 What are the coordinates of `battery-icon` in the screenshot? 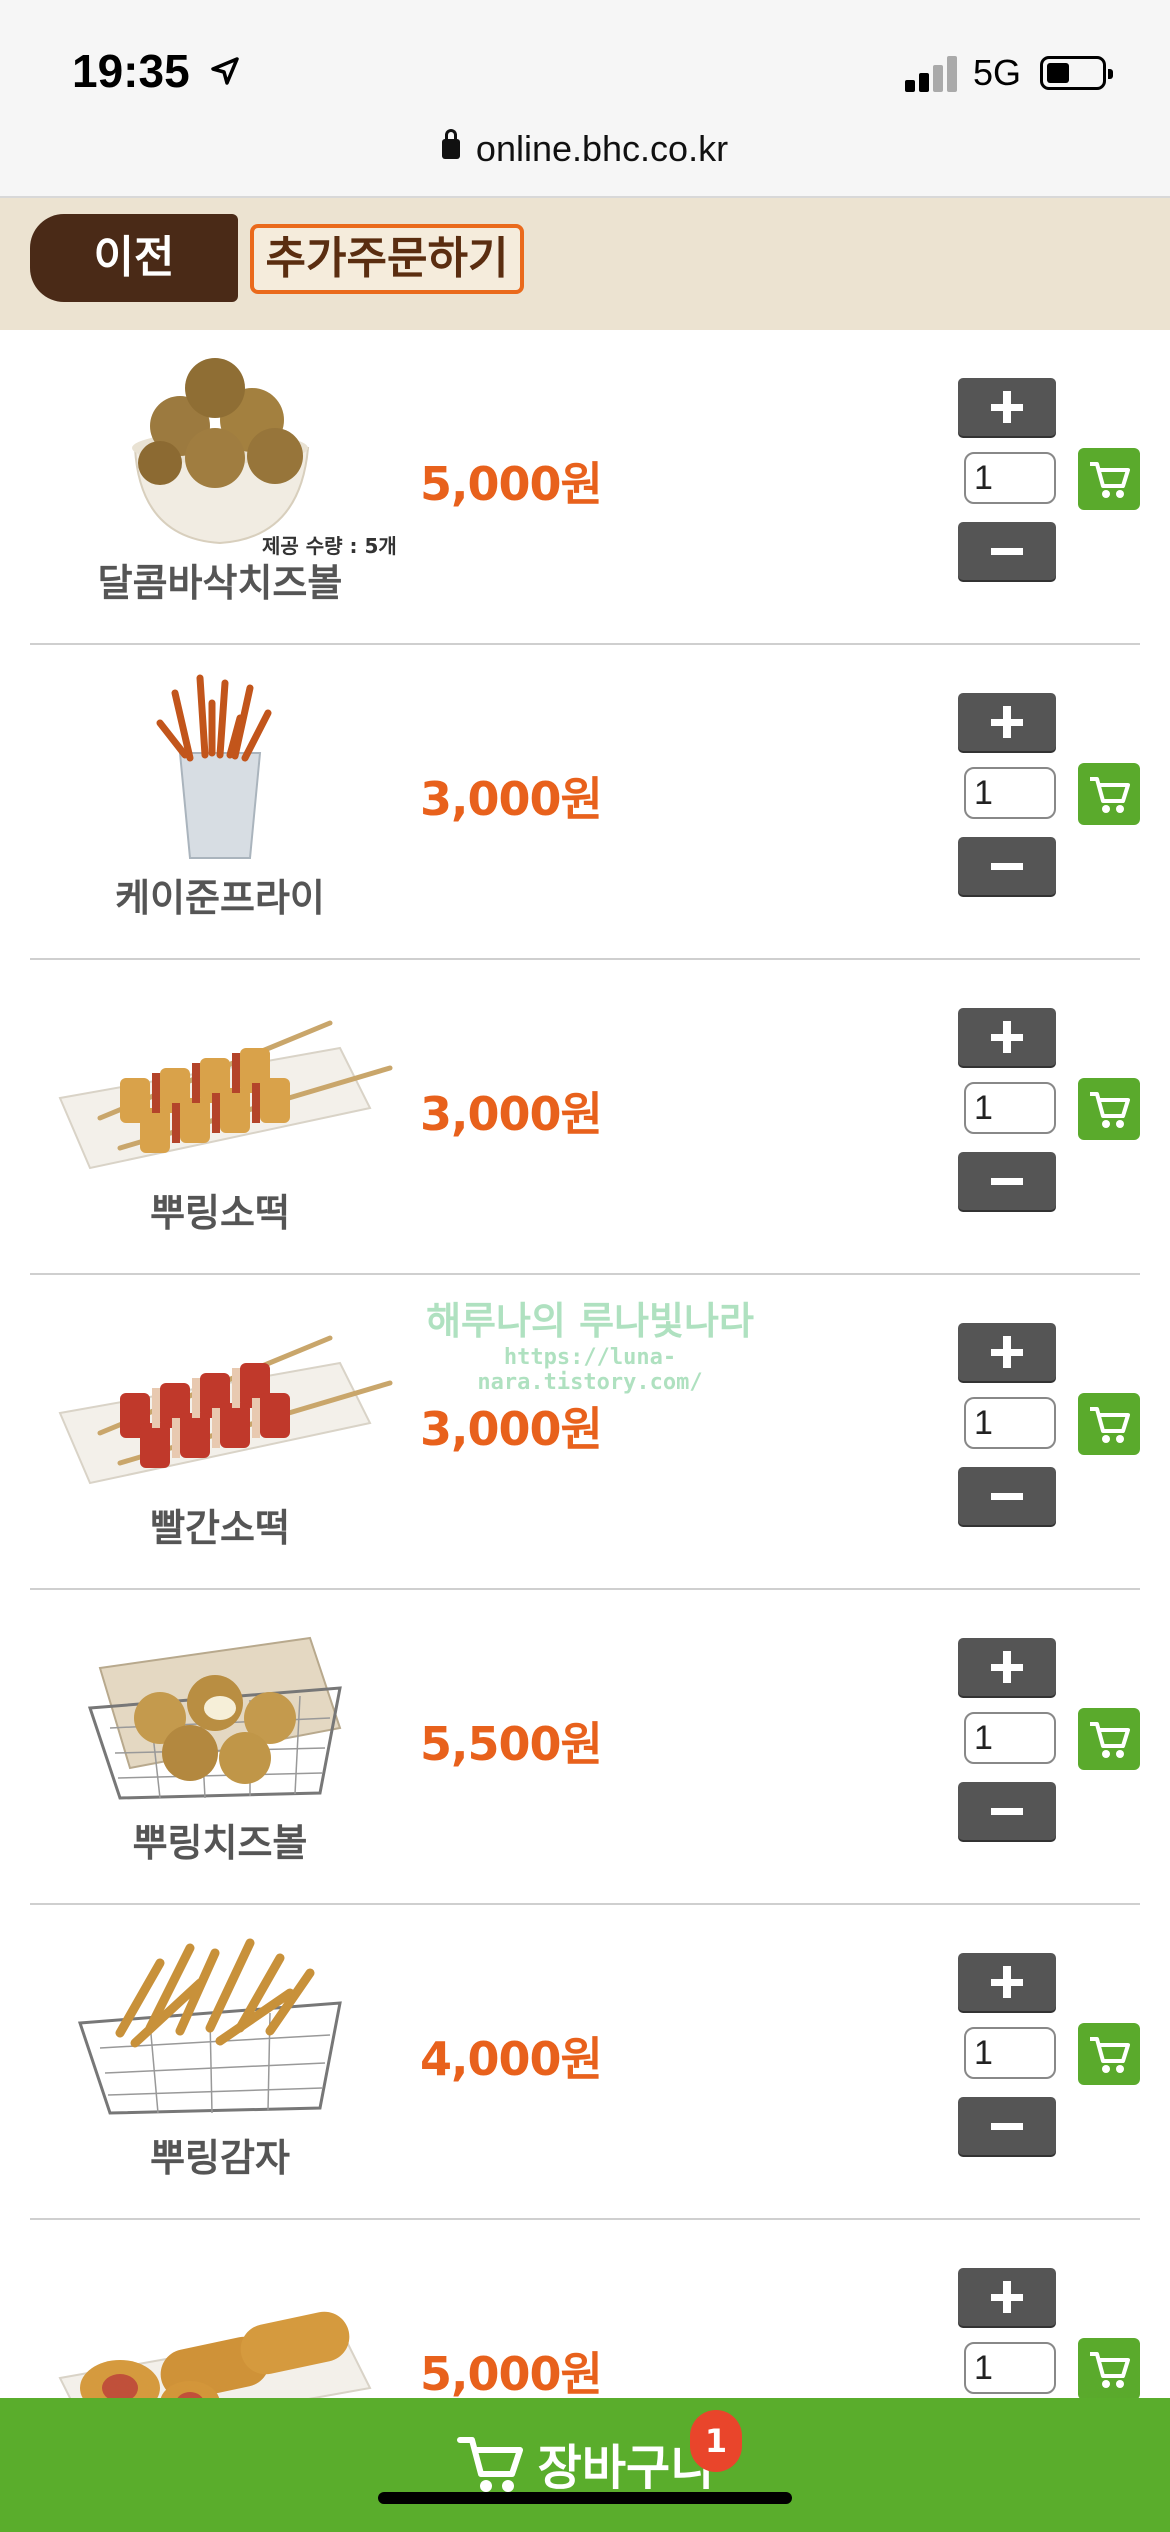 It's located at (1076, 73).